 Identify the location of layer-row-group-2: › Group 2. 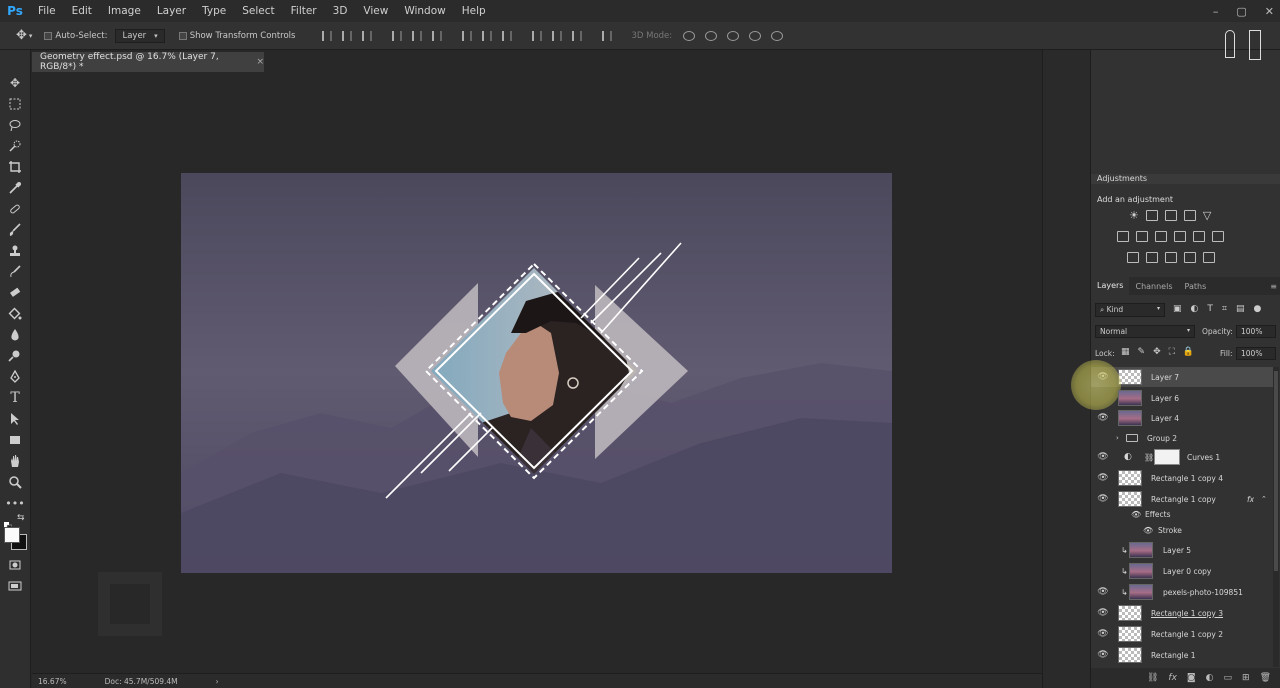
(1182, 438).